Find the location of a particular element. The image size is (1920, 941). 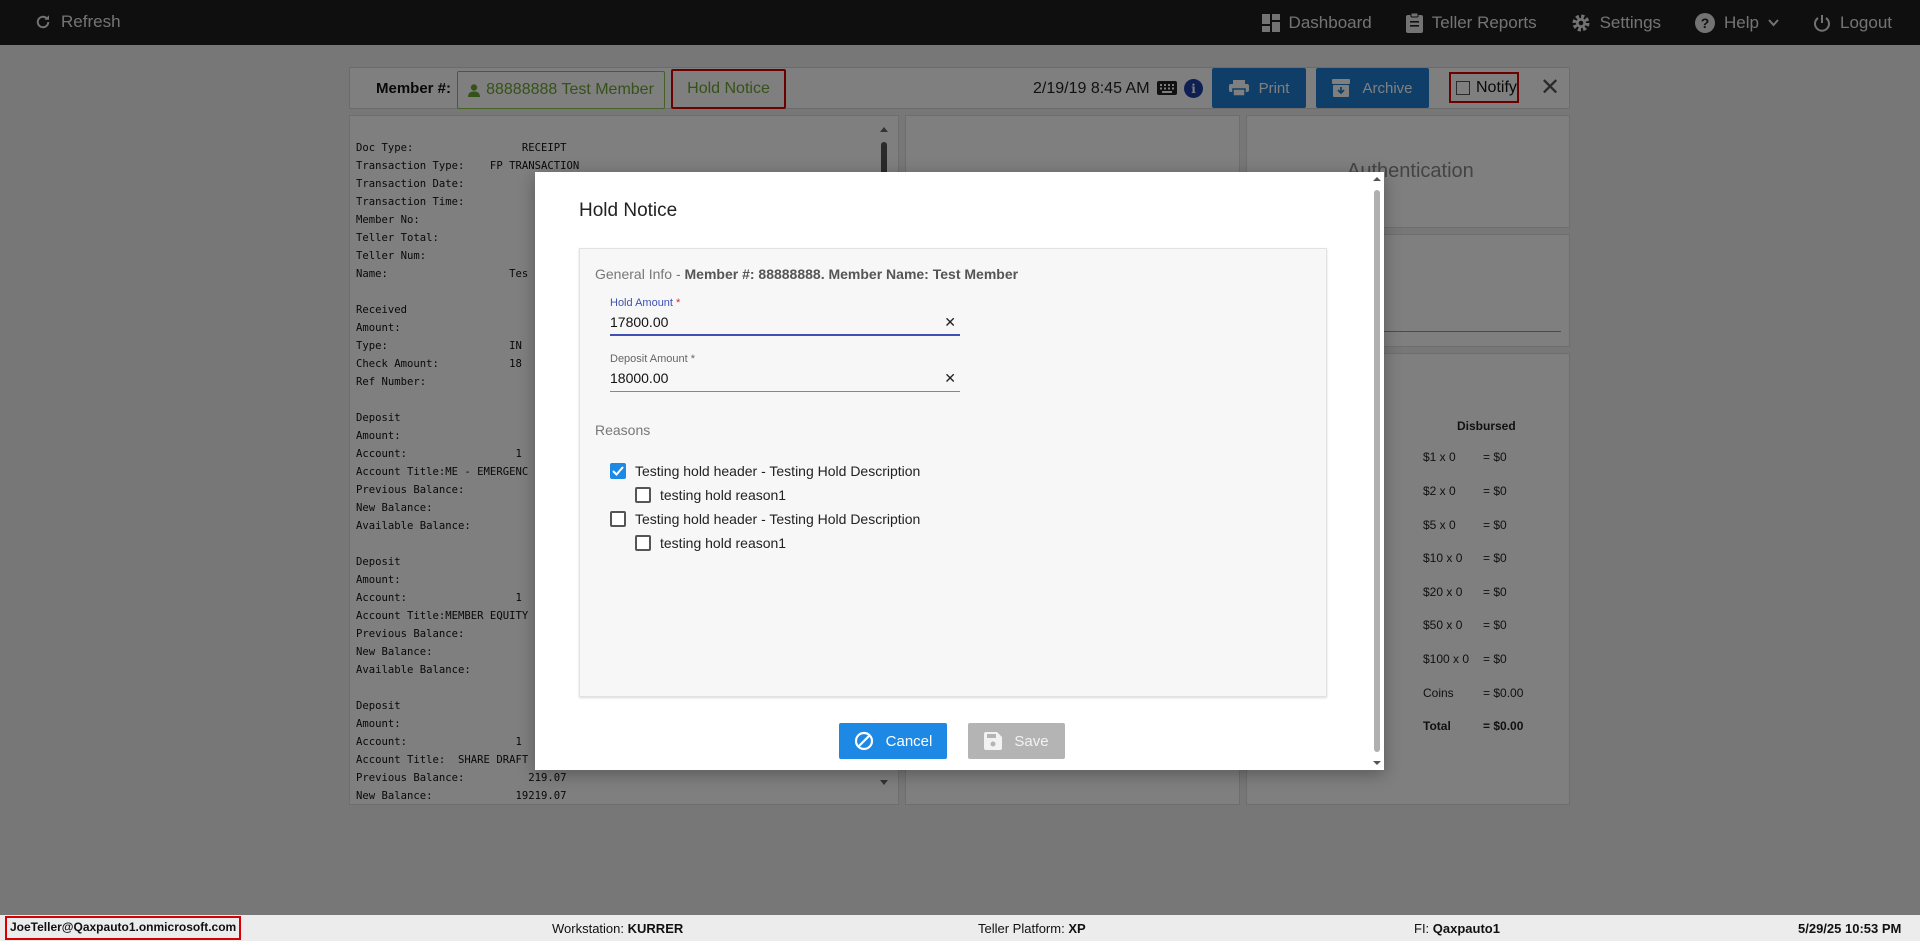

logged-in-user: JoeTeller@Qaxpauto1.onmicrosoft.com is located at coordinates (123, 928).